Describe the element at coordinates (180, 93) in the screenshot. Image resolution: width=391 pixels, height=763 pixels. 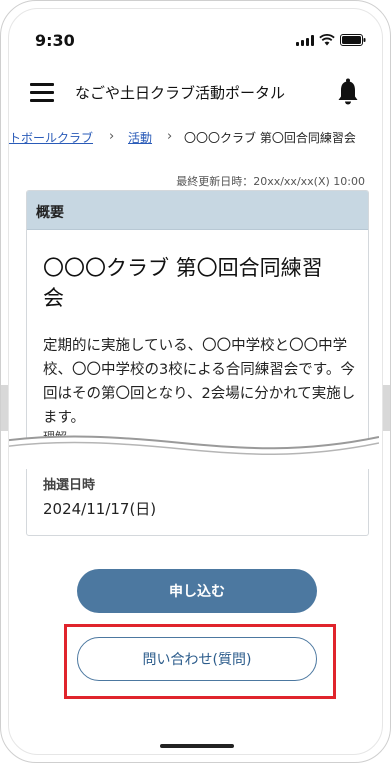
I see `app-title: なごや土日クラブ活動ポータル` at that location.